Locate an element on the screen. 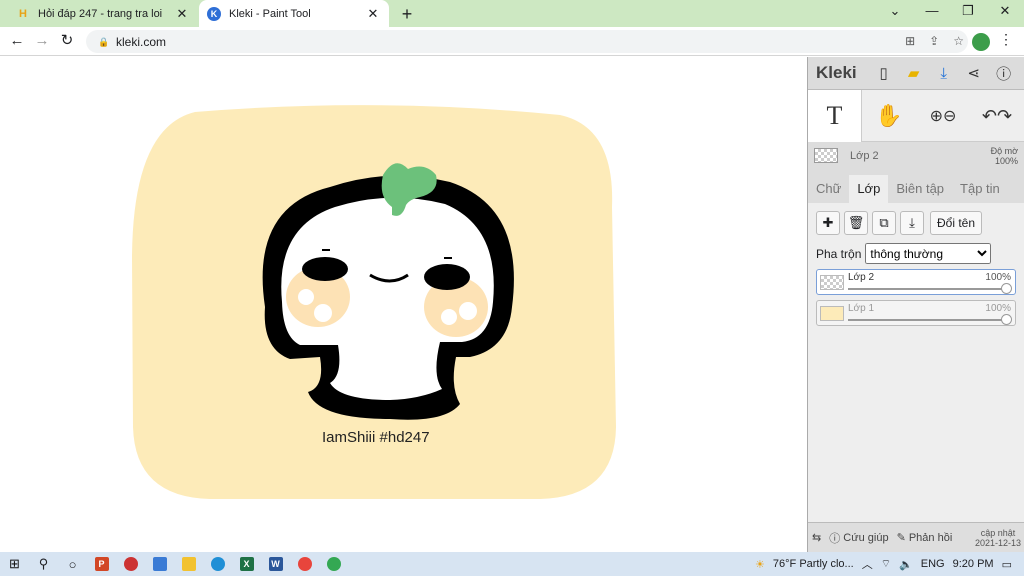 This screenshot has height=576, width=1024. volume-icon: 🔈 is located at coordinates (906, 564).